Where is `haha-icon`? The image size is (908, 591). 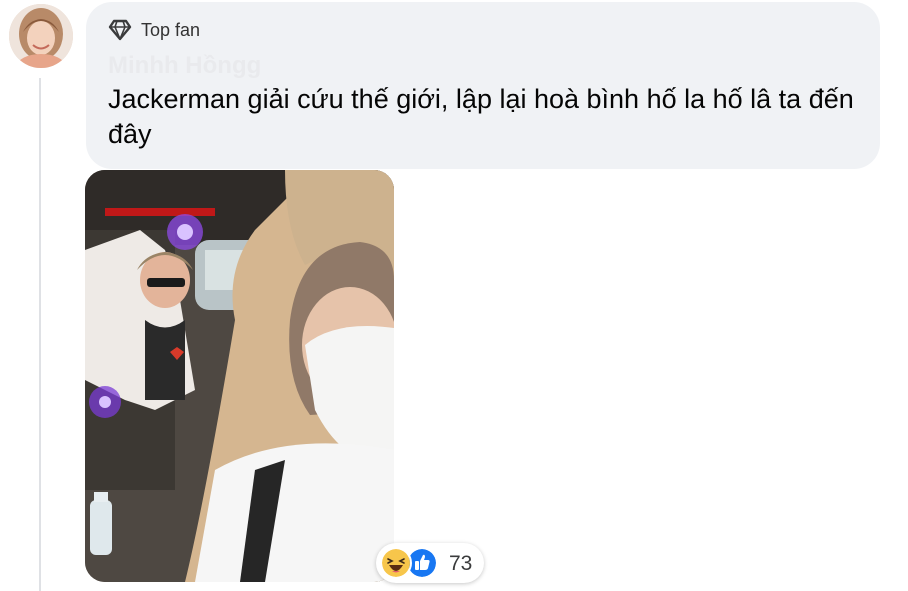
haha-icon is located at coordinates (396, 563).